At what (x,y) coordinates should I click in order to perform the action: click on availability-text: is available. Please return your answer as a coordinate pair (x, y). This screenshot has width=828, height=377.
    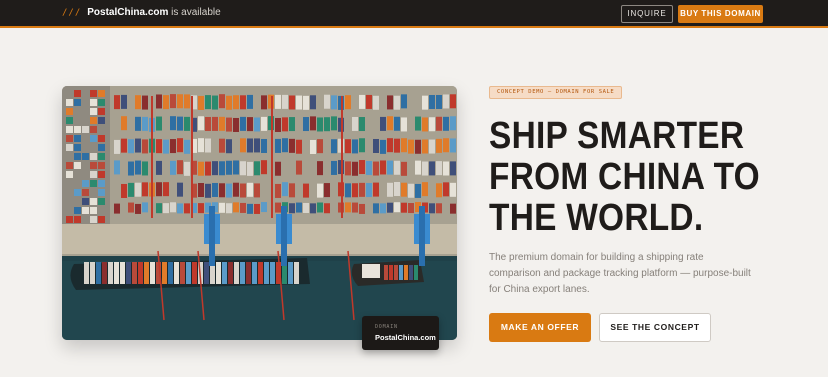
    Looking at the image, I should click on (194, 12).